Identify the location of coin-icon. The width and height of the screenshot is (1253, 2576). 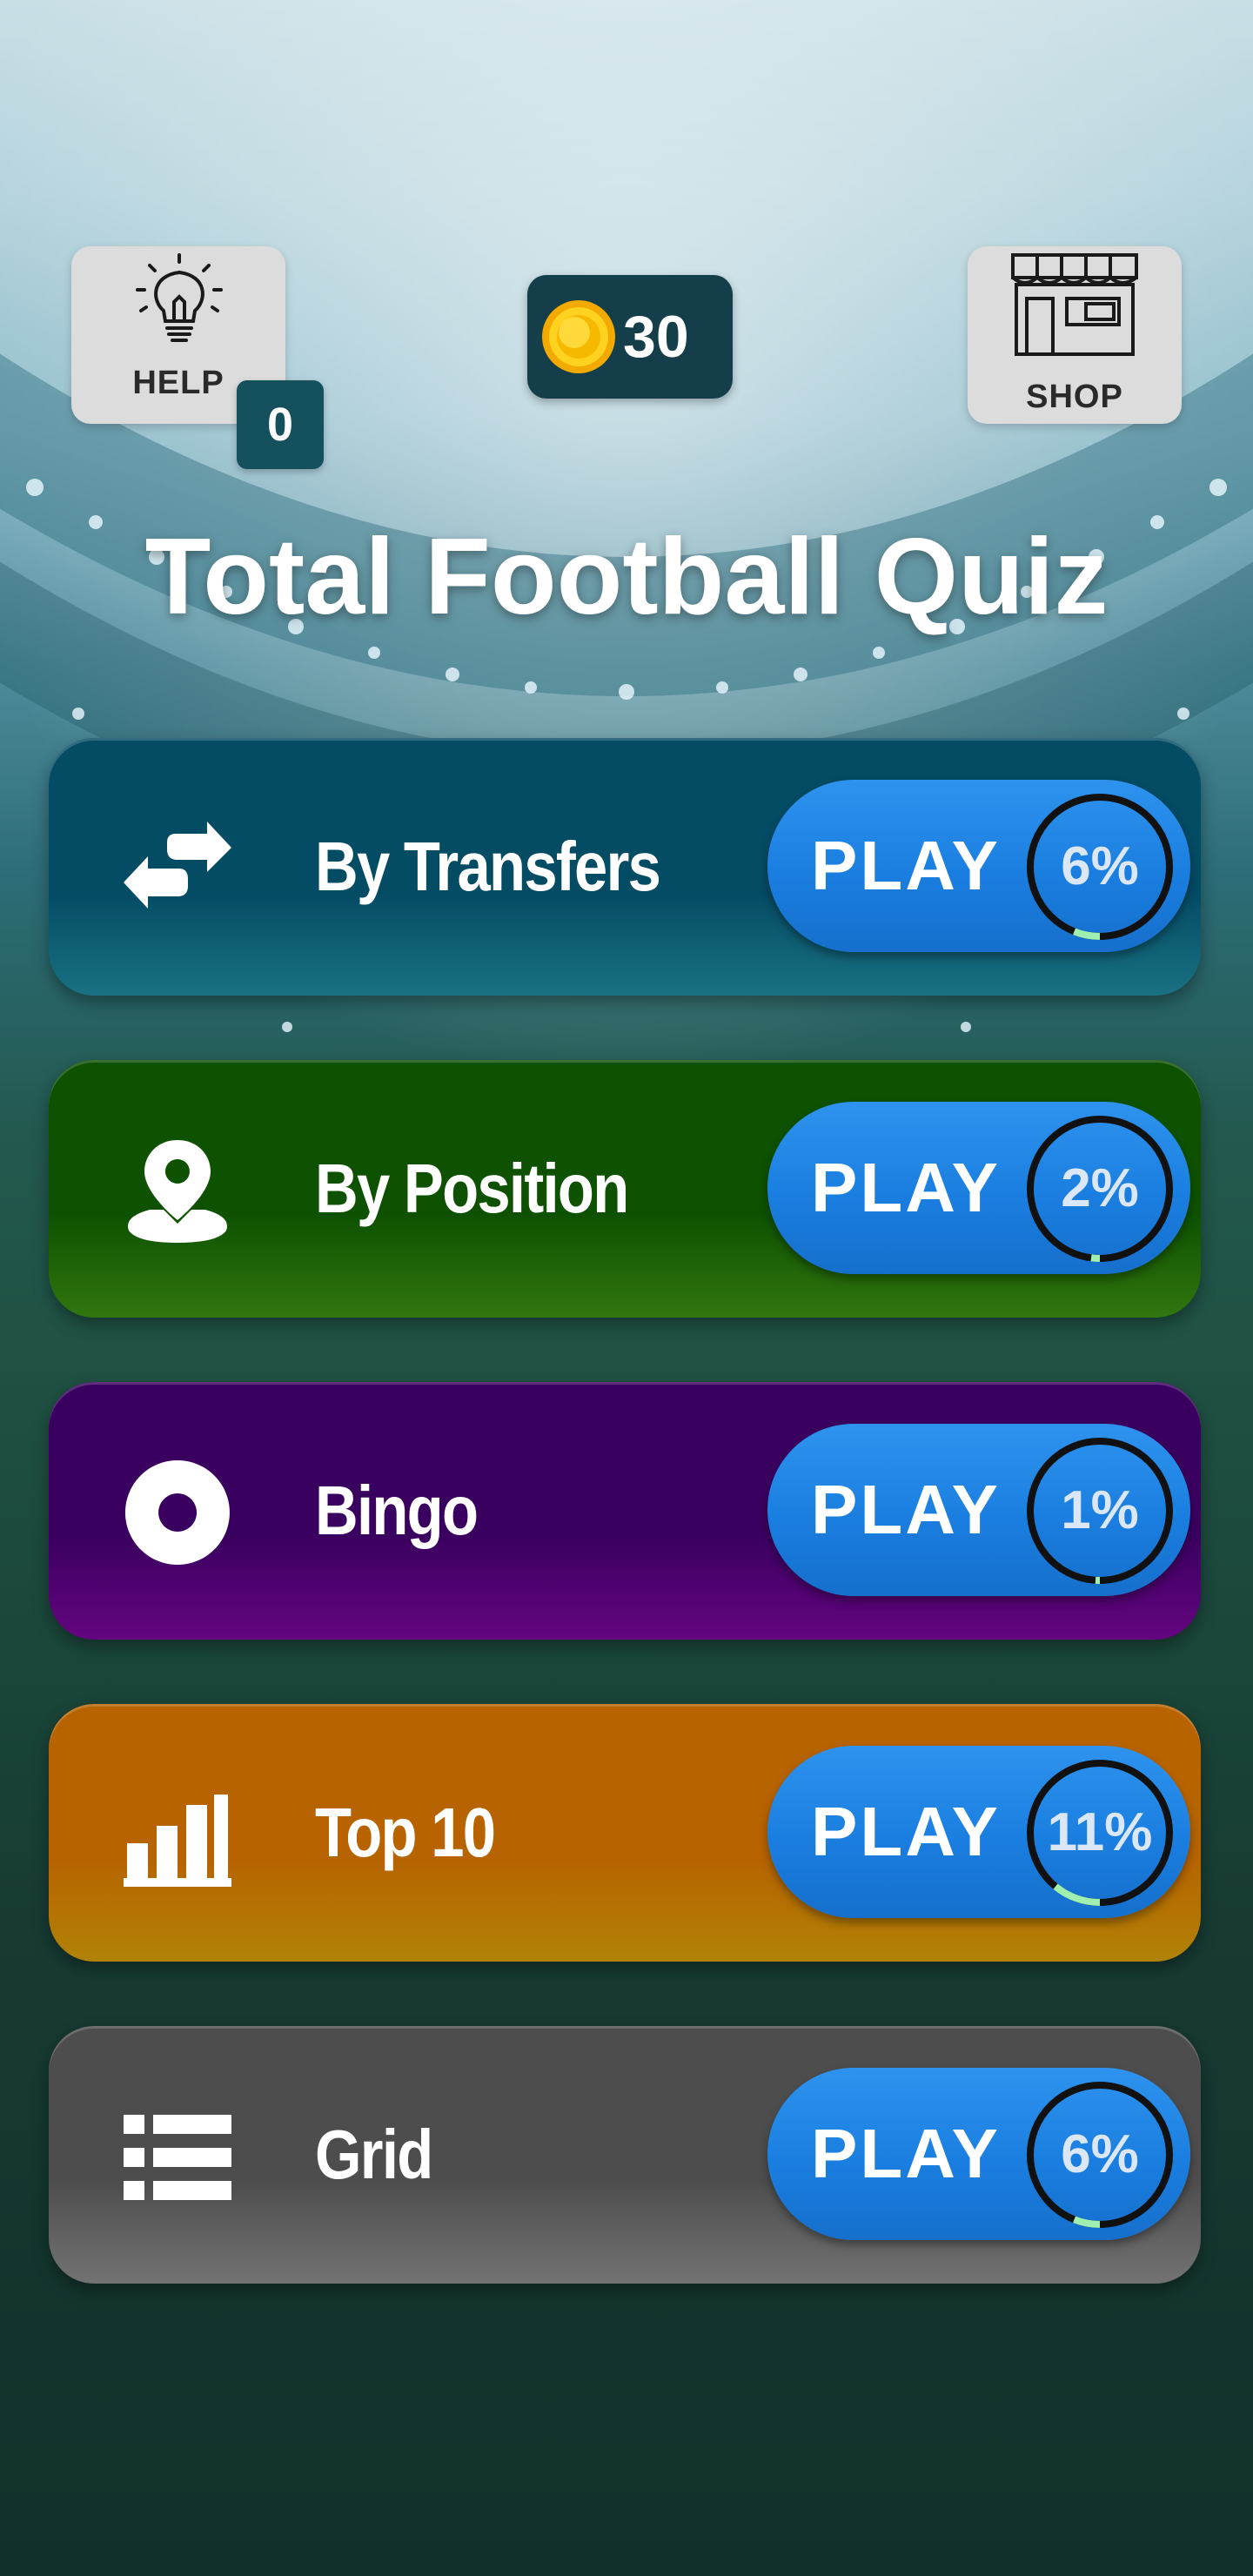
(578, 336).